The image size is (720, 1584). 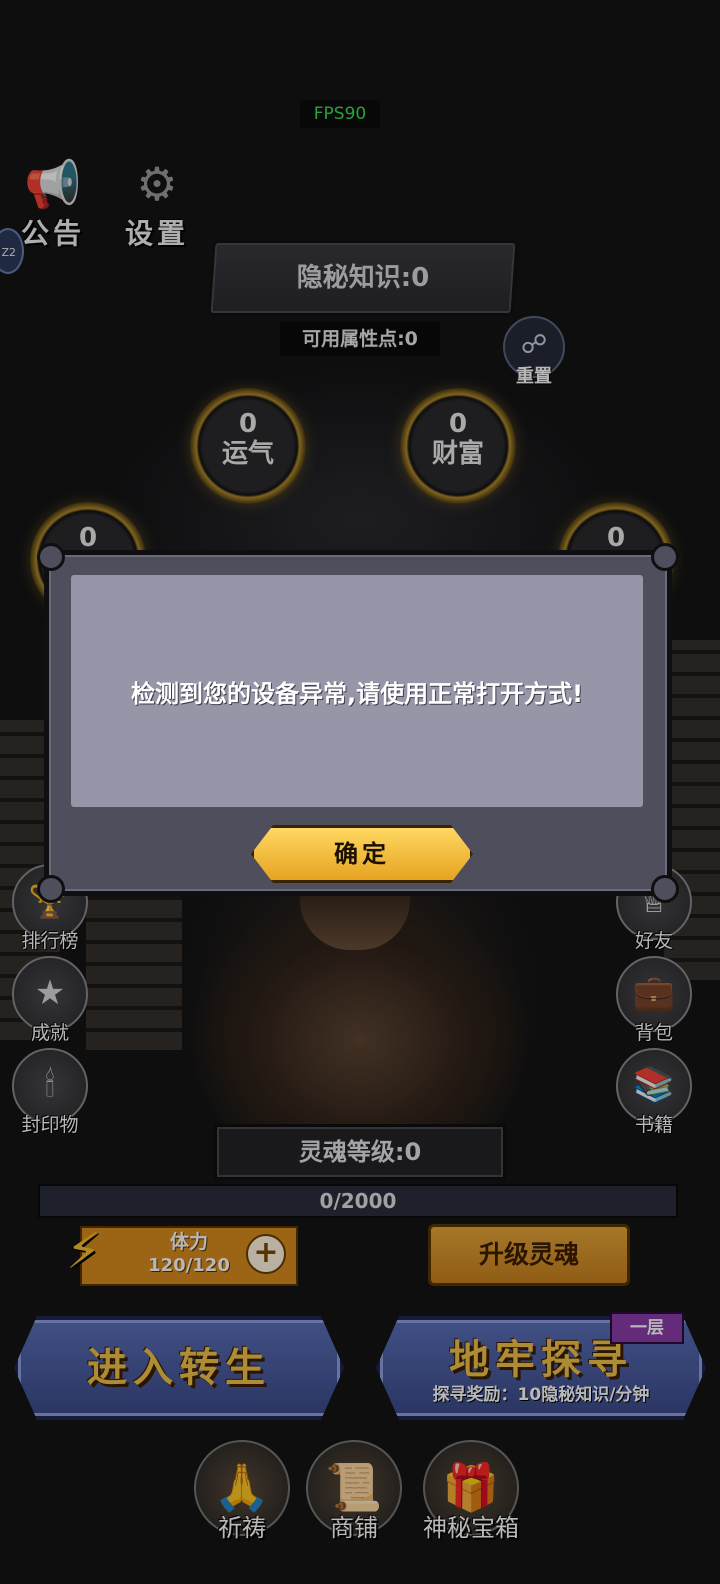 What do you see at coordinates (357, 693) in the screenshot?
I see `dialog-message: 检测到您的设备异常,请使用正常打开方式!` at bounding box center [357, 693].